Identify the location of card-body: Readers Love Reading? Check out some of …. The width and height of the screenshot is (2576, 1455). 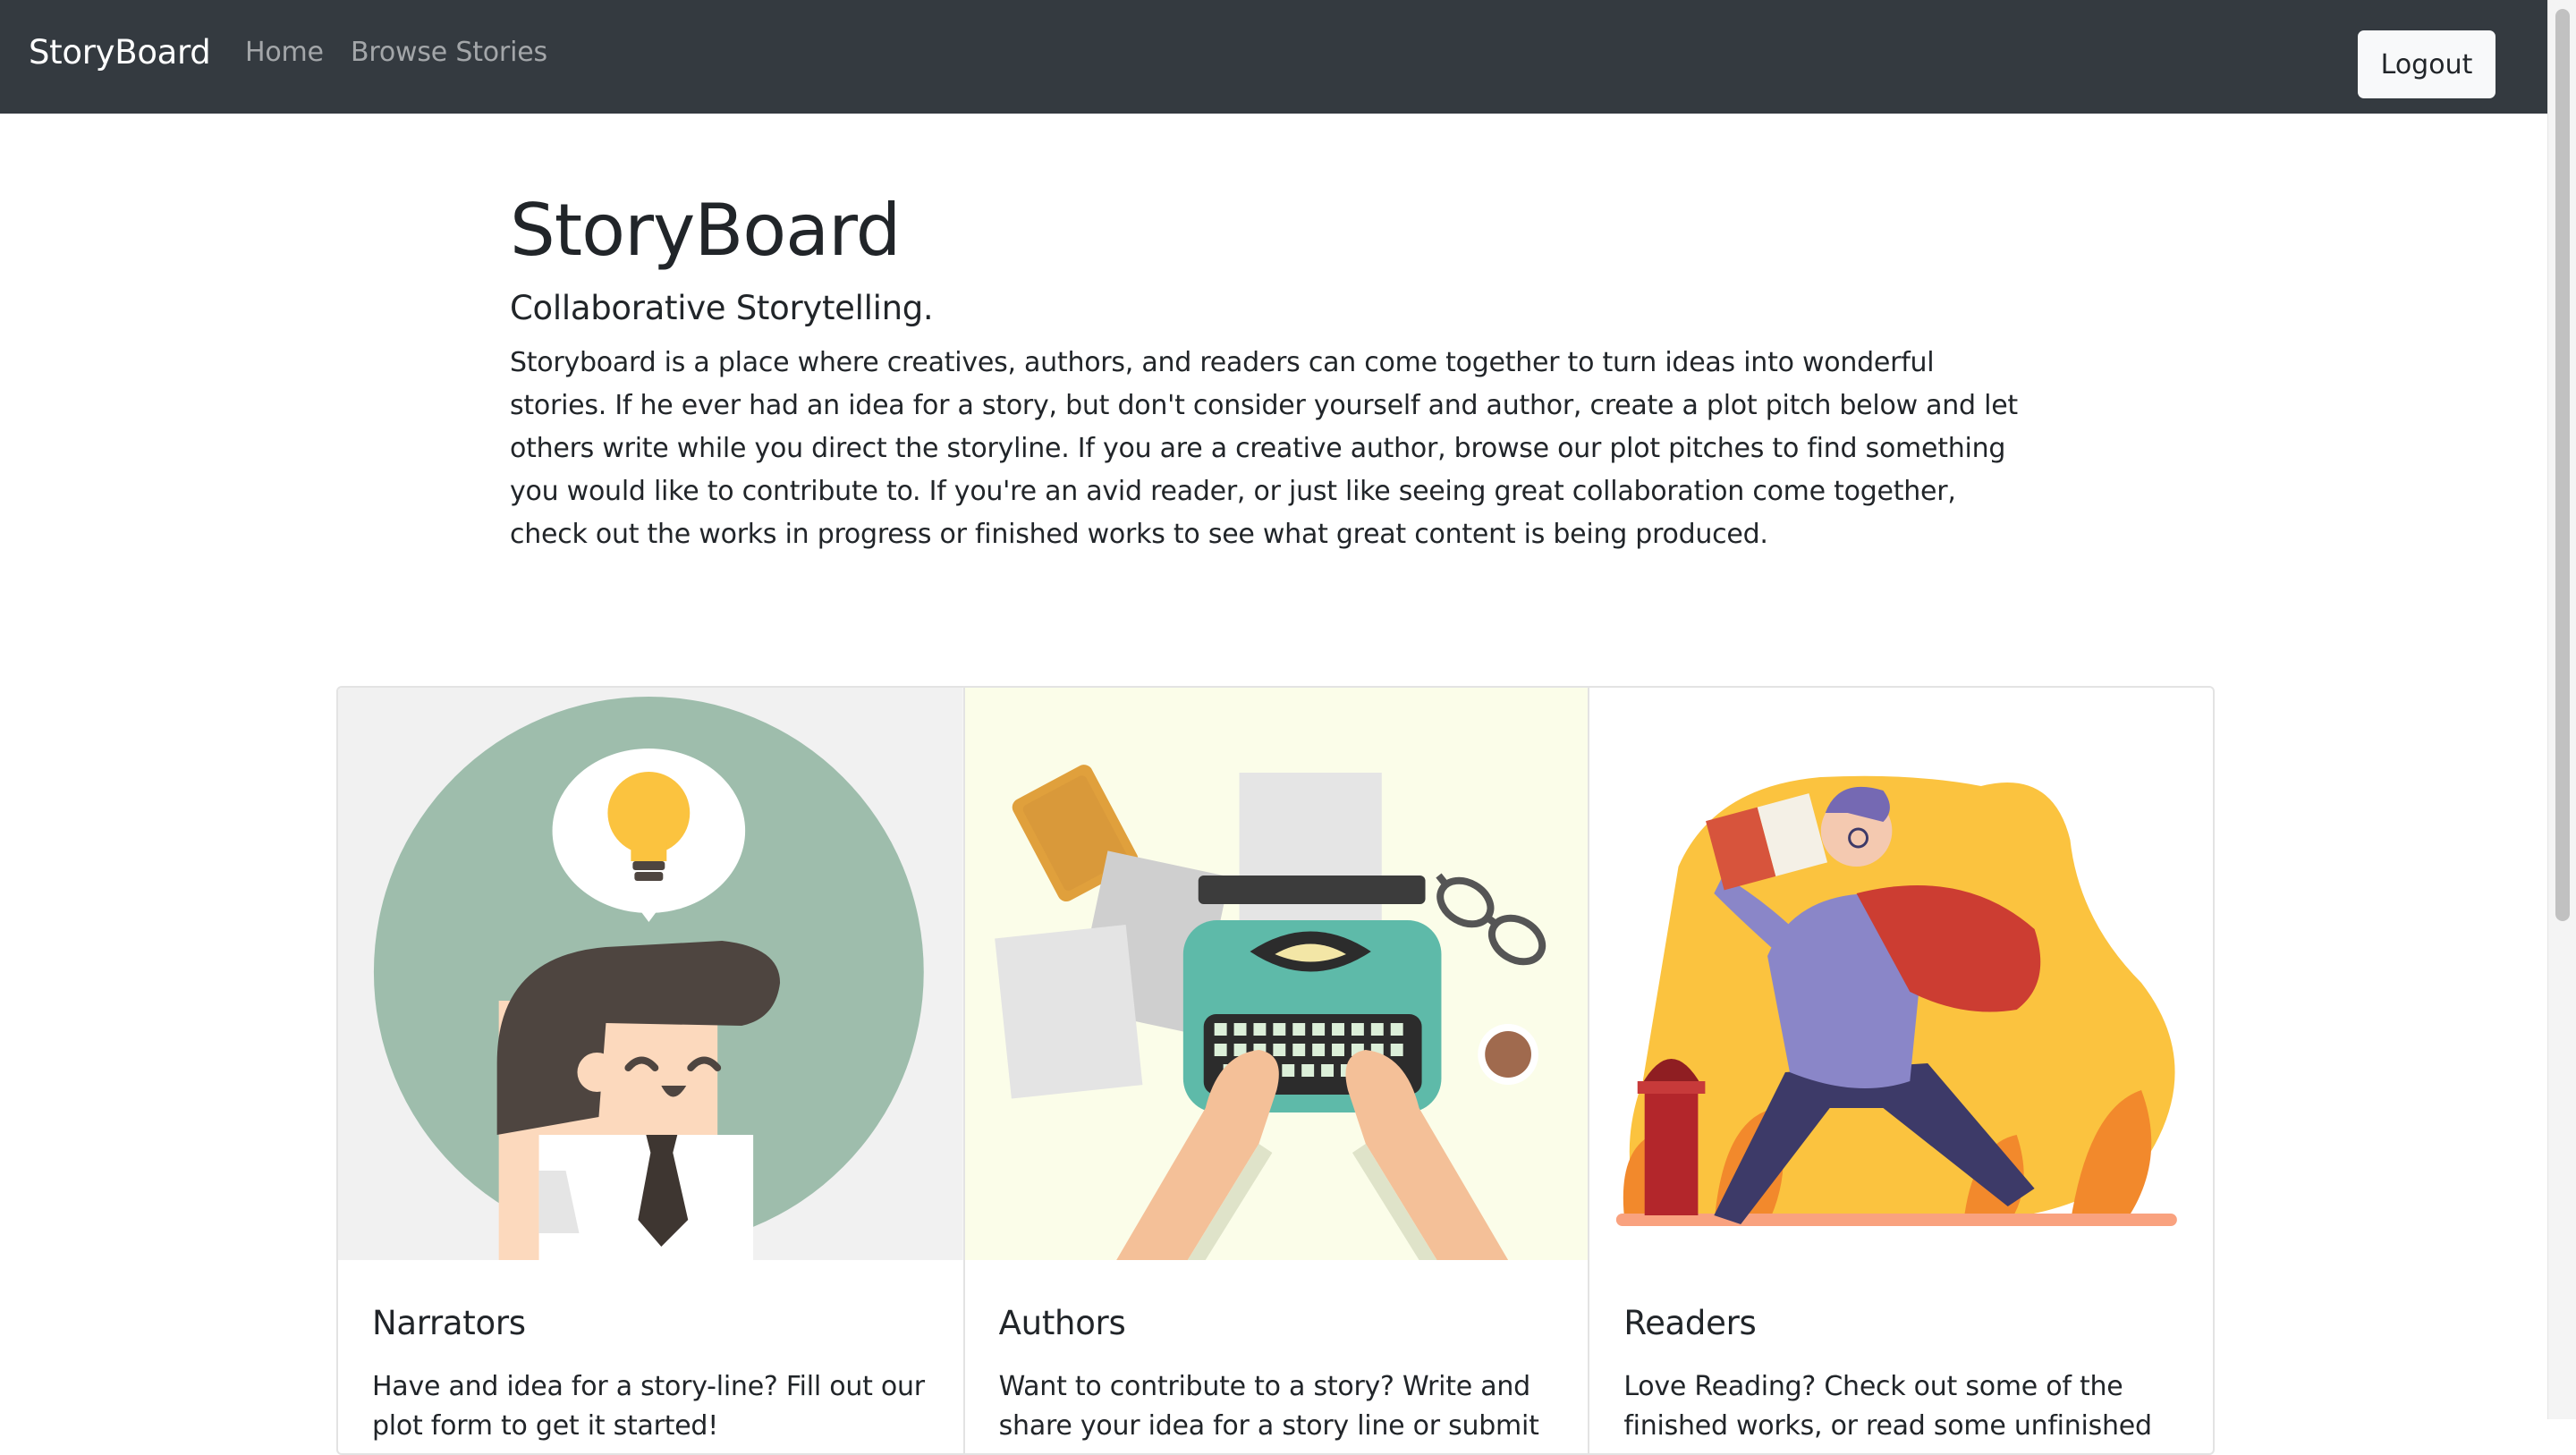
(1901, 1353).